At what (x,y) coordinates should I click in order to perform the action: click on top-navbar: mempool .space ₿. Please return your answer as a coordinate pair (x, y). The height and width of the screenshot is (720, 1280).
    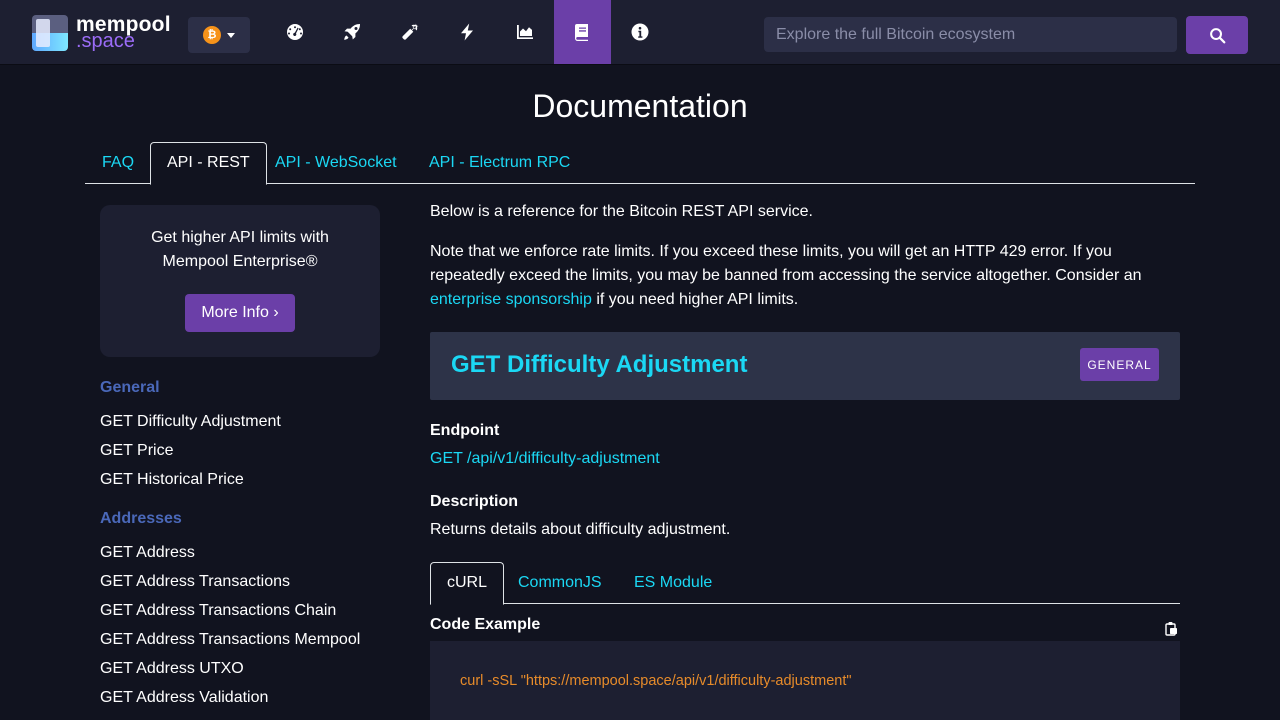
    Looking at the image, I should click on (640, 32).